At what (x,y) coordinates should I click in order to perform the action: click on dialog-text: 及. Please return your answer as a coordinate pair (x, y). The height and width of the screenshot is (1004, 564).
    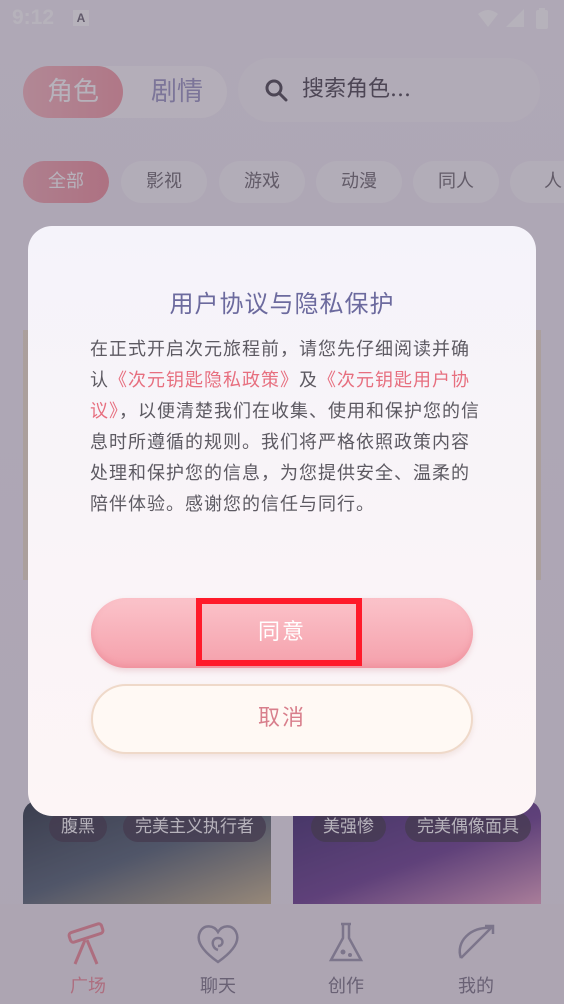
    Looking at the image, I should click on (308, 380).